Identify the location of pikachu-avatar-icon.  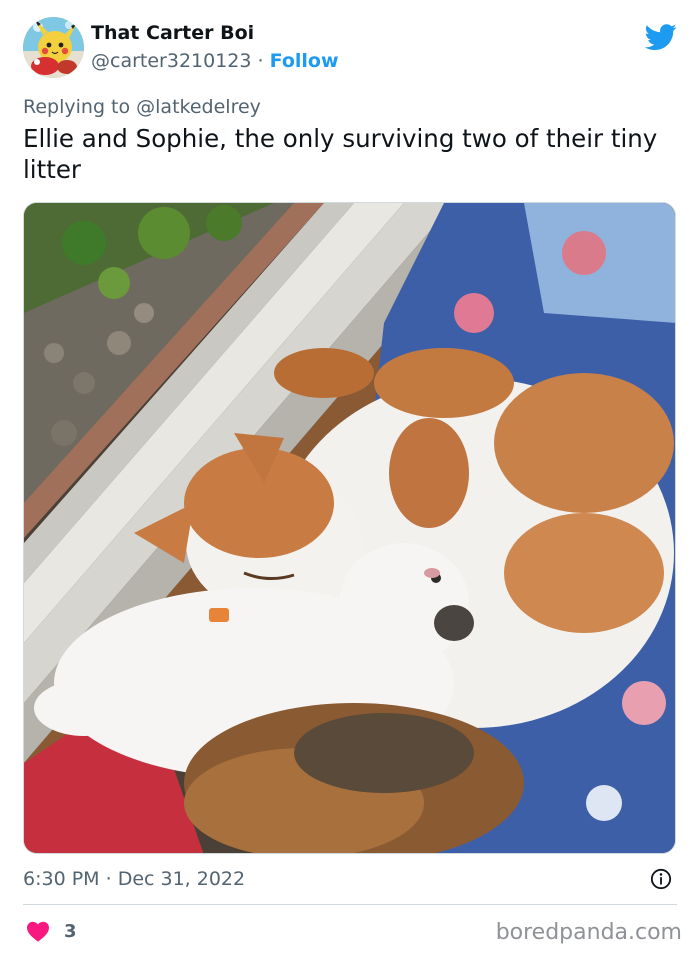
(53, 47).